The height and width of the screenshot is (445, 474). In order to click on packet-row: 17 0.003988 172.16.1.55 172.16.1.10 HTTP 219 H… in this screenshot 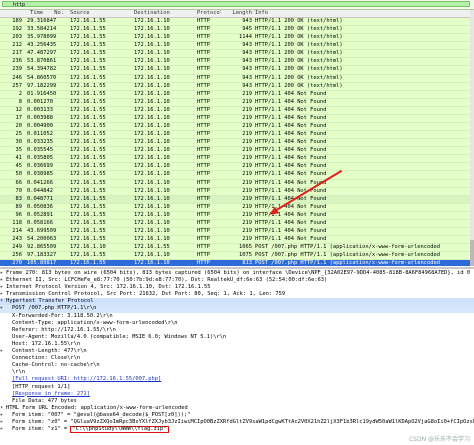, I will do `click(237, 119)`.